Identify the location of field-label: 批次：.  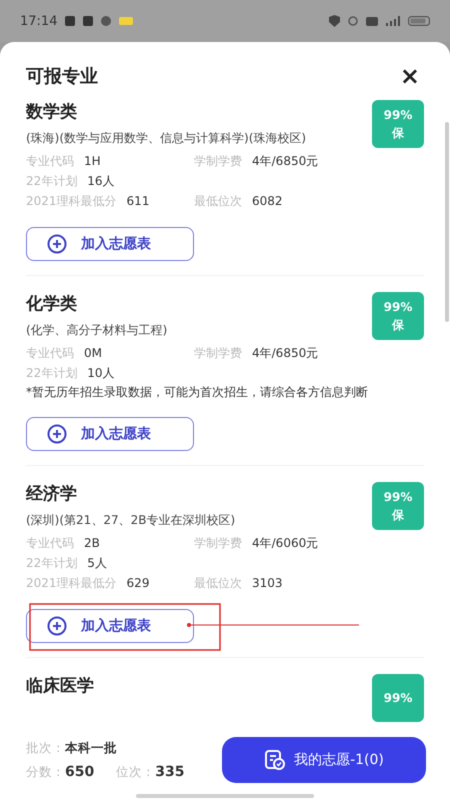
(45, 748).